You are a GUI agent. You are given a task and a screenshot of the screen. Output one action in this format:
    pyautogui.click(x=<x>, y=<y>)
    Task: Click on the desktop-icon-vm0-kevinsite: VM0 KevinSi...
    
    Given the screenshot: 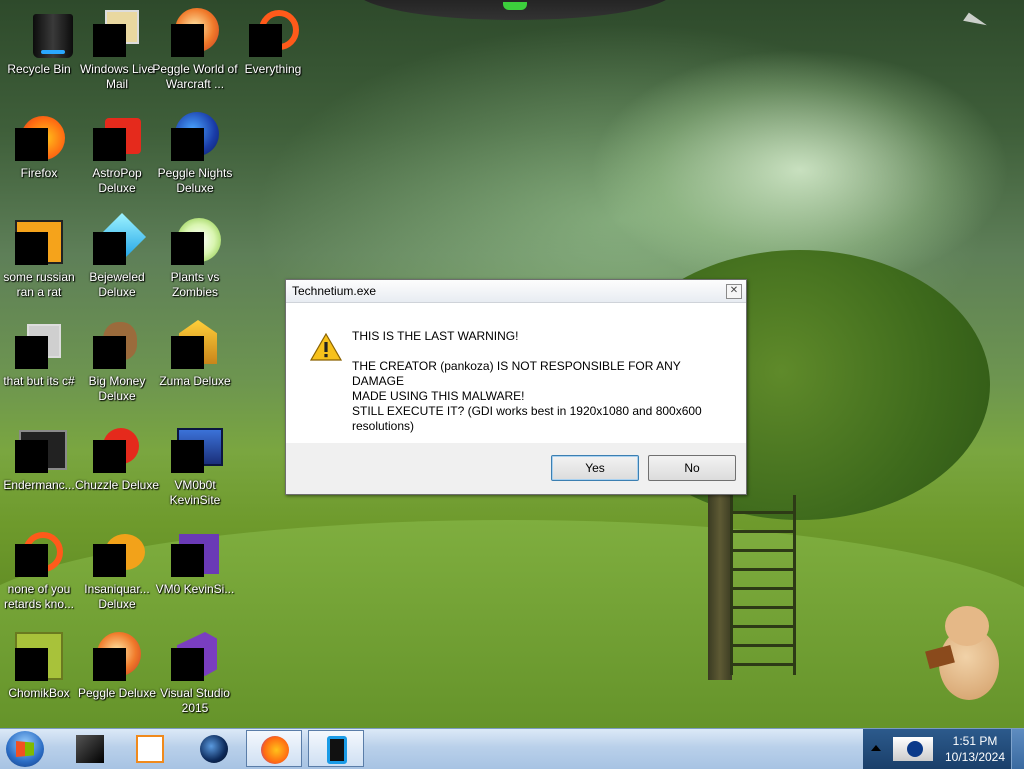 What is the action you would take?
    pyautogui.click(x=195, y=574)
    